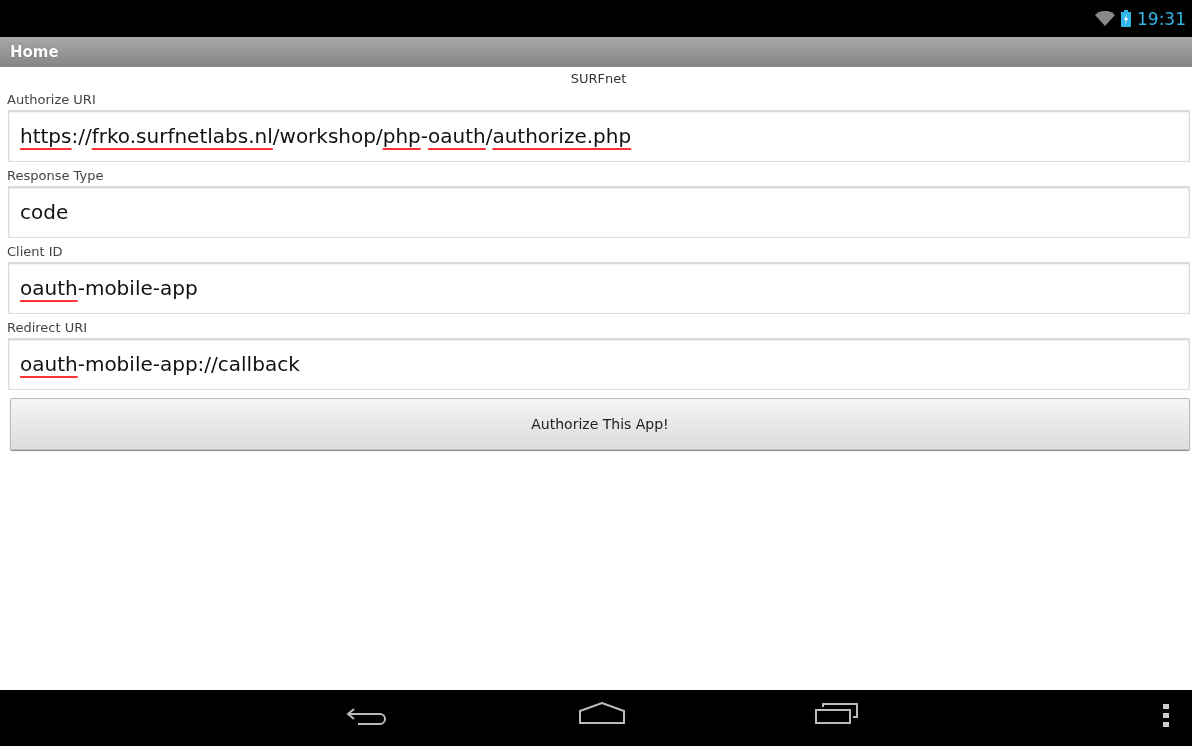 This screenshot has height=746, width=1192. Describe the element at coordinates (1161, 18) in the screenshot. I see `clock: 19:31` at that location.